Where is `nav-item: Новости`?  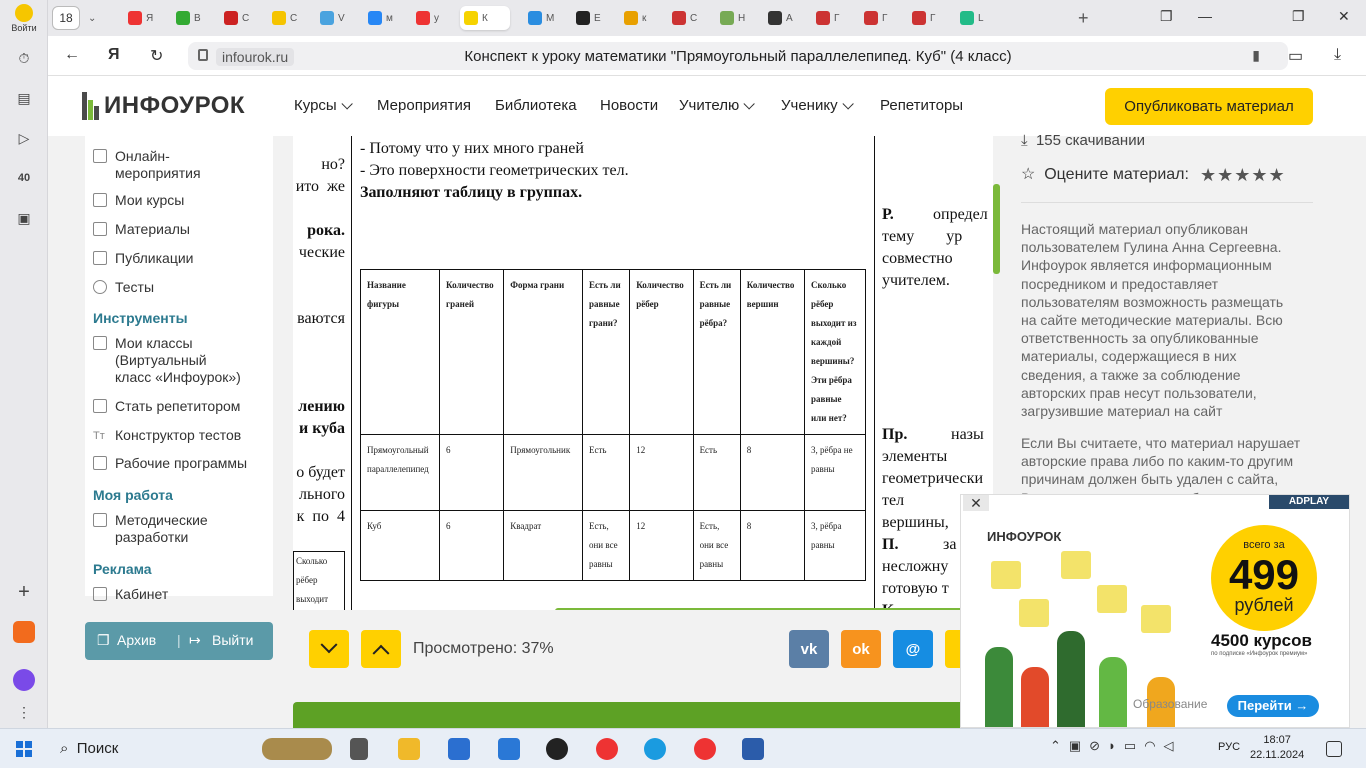 nav-item: Новости is located at coordinates (629, 105).